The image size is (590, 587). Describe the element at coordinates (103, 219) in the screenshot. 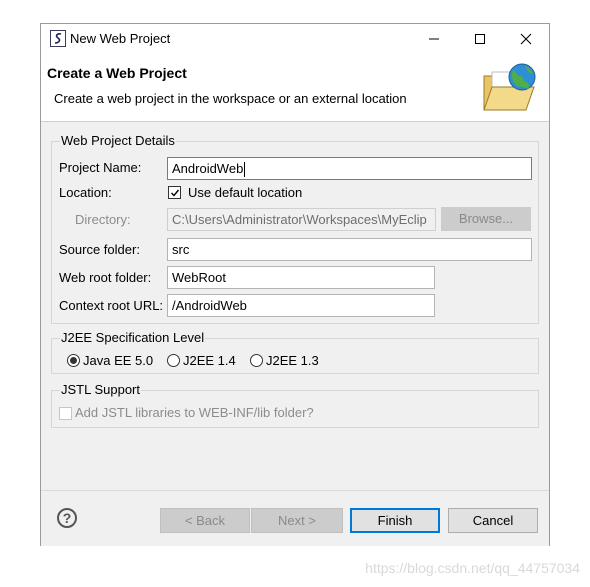

I see `directory-label: Directory:` at that location.